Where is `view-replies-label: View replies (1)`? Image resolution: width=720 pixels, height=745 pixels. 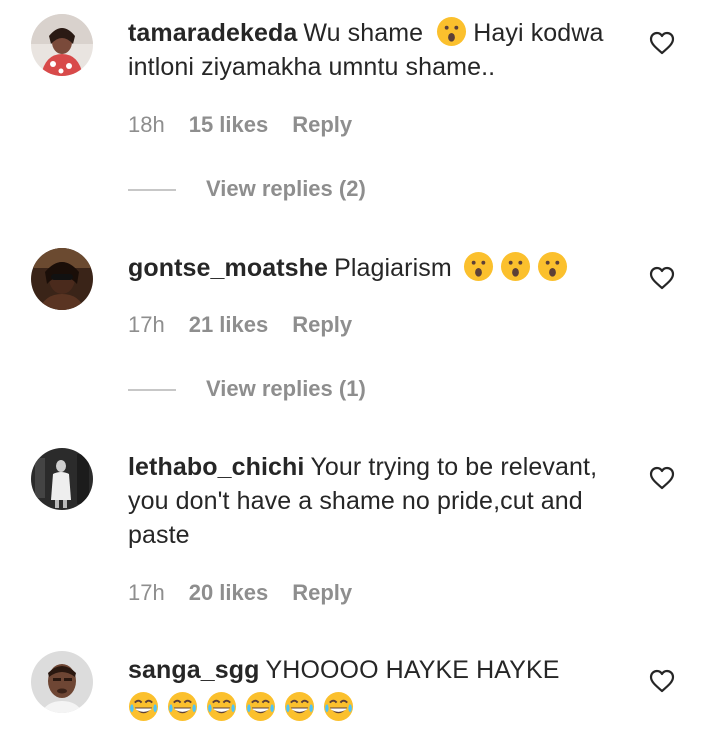 view-replies-label: View replies (1) is located at coordinates (286, 388).